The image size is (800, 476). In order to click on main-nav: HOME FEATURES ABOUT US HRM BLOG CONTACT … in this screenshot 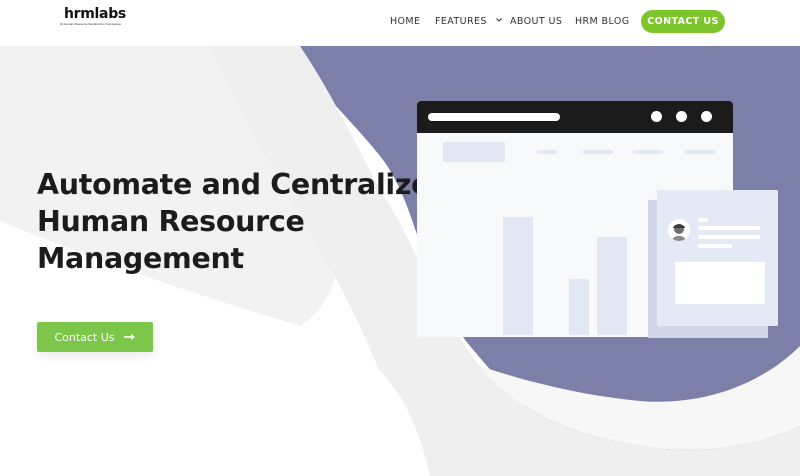, I will do `click(400, 23)`.